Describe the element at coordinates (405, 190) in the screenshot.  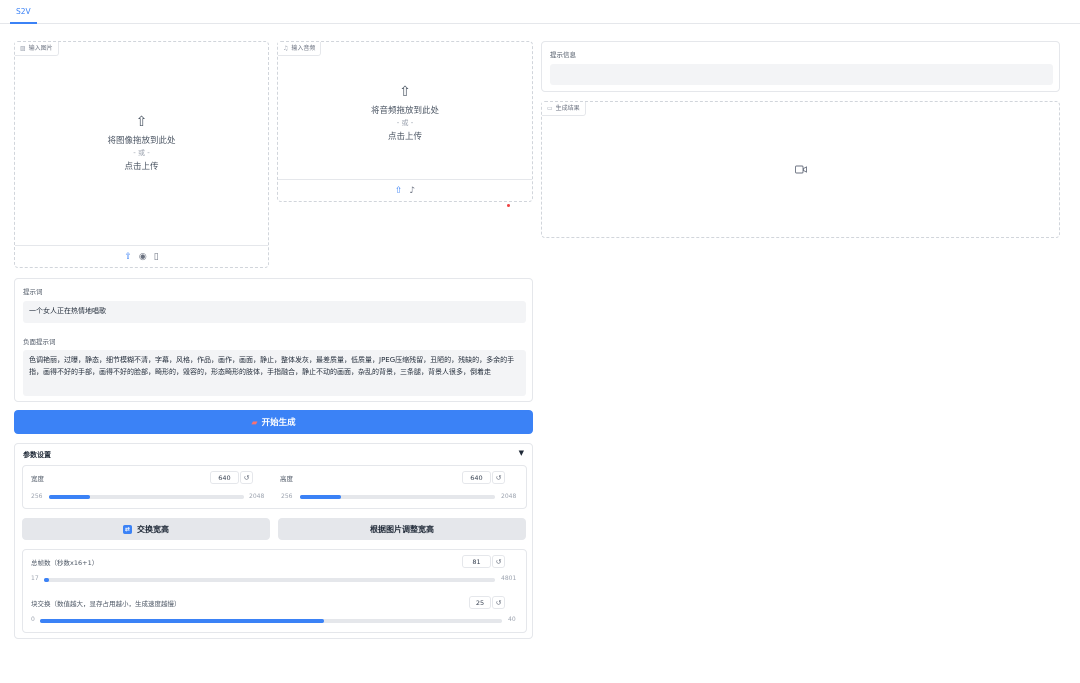
I see `audio-source-toolbar: ⇧ ♪` at that location.